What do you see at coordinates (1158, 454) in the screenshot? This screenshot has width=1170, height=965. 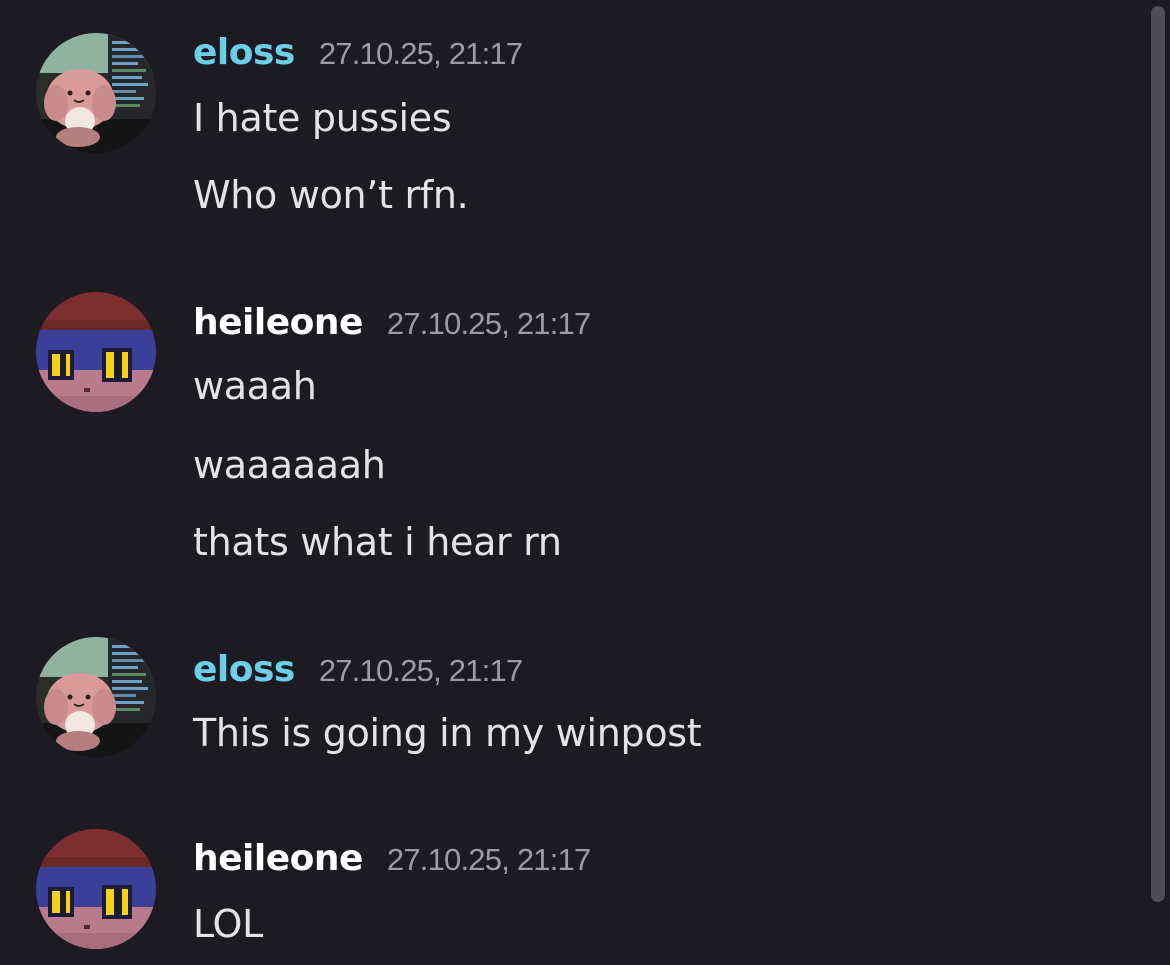 I see `scrollbar` at bounding box center [1158, 454].